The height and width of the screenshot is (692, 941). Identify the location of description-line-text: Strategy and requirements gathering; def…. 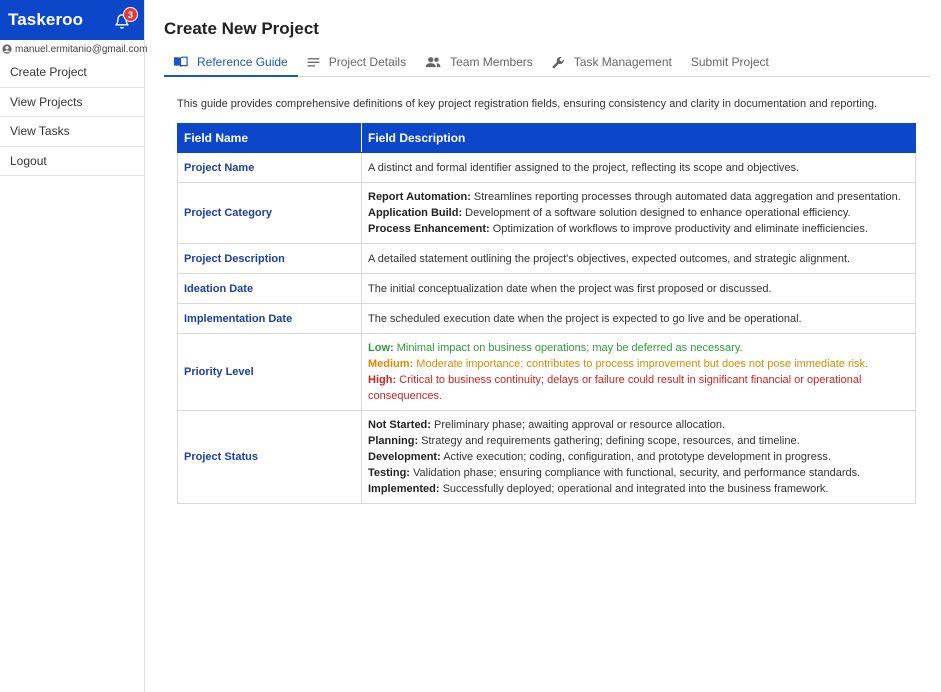
(609, 441).